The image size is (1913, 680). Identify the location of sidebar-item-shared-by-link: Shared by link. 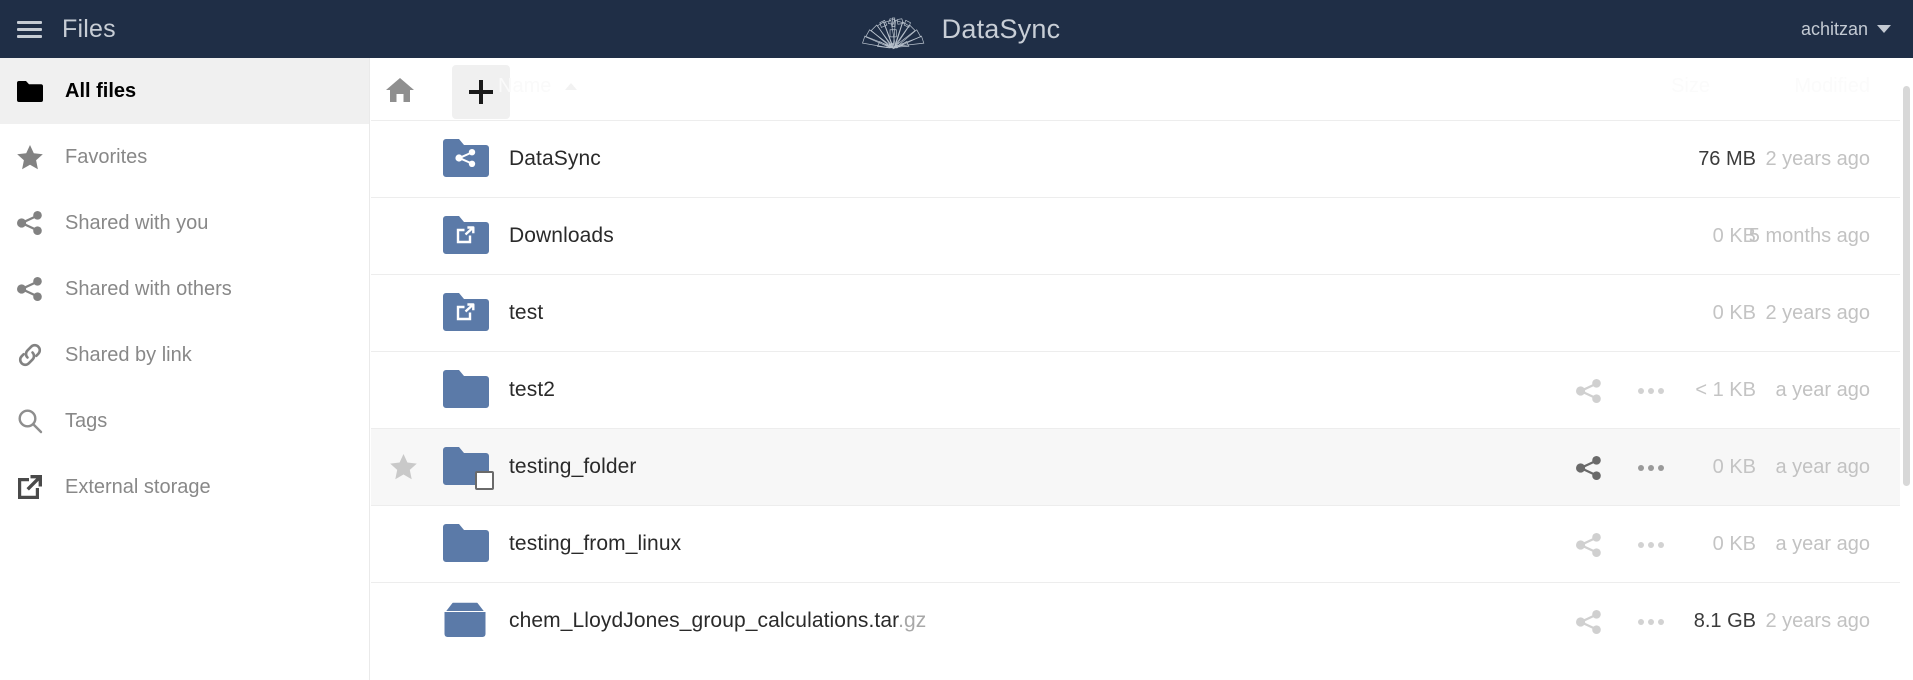
(184, 355).